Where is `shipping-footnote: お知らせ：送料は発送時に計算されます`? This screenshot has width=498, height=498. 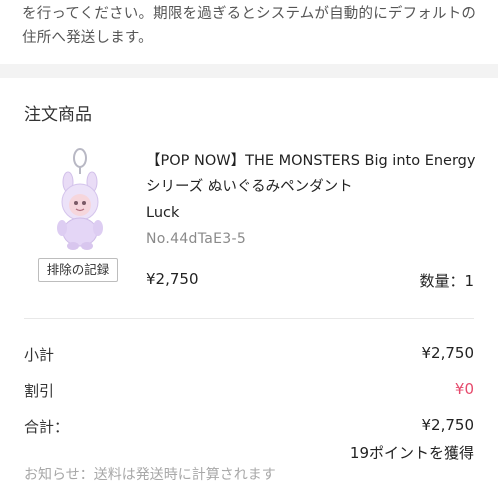 shipping-footnote: お知らせ：送料は発送時に計算されます is located at coordinates (150, 475).